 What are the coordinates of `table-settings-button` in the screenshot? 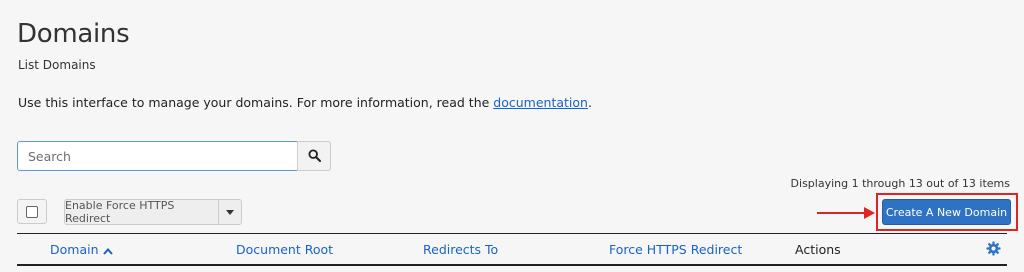 It's located at (993, 250).